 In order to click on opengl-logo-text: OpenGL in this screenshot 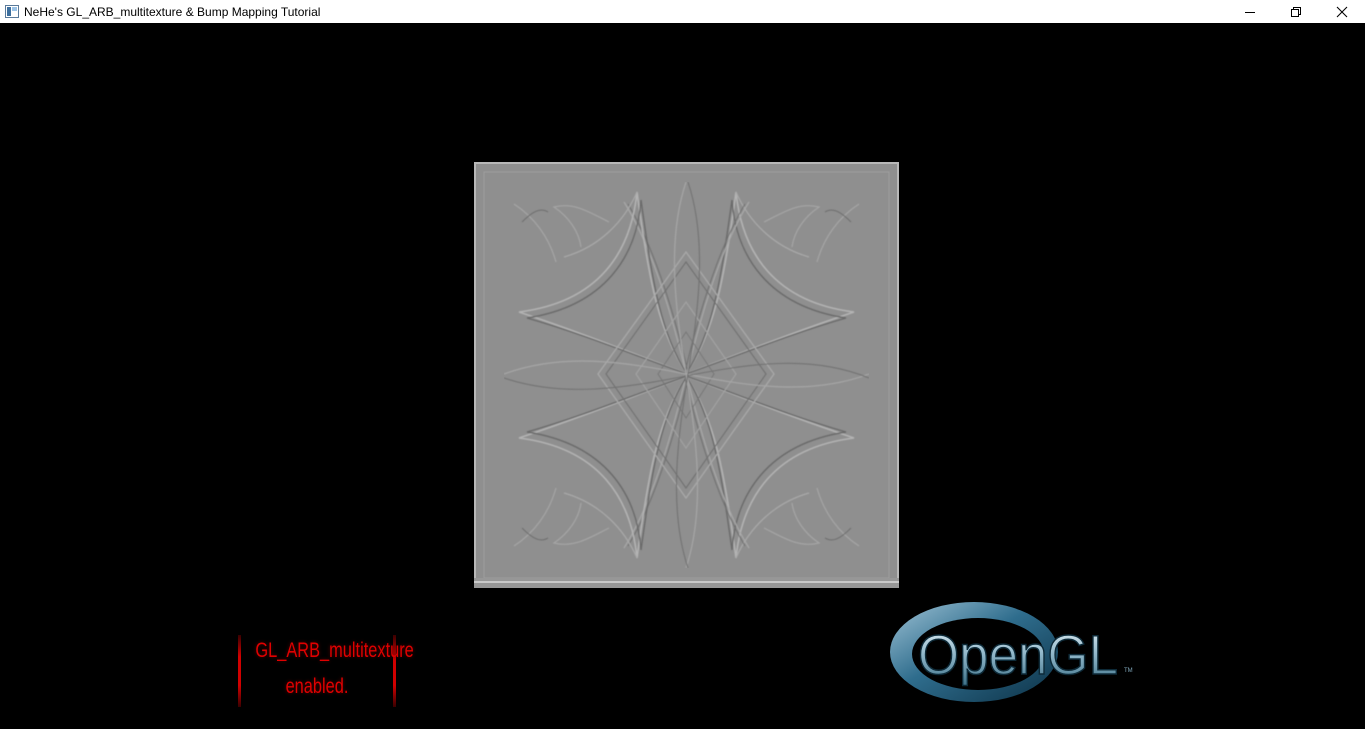, I will do `click(1018, 654)`.